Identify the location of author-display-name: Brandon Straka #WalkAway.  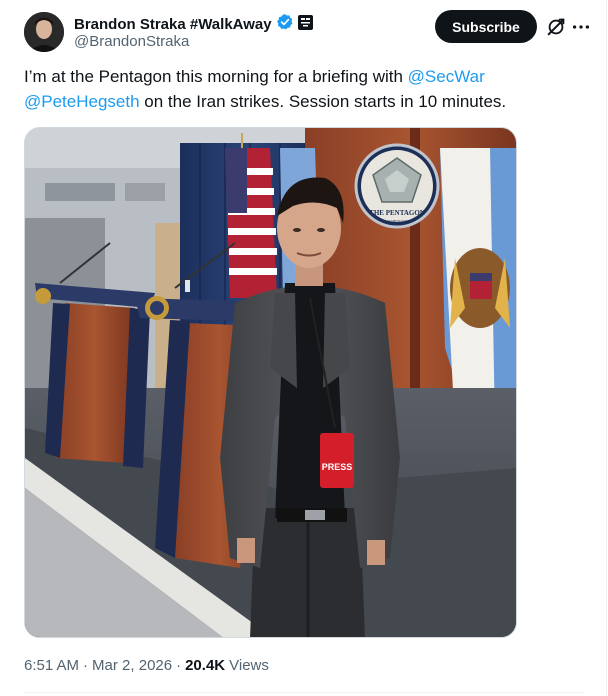
(173, 25).